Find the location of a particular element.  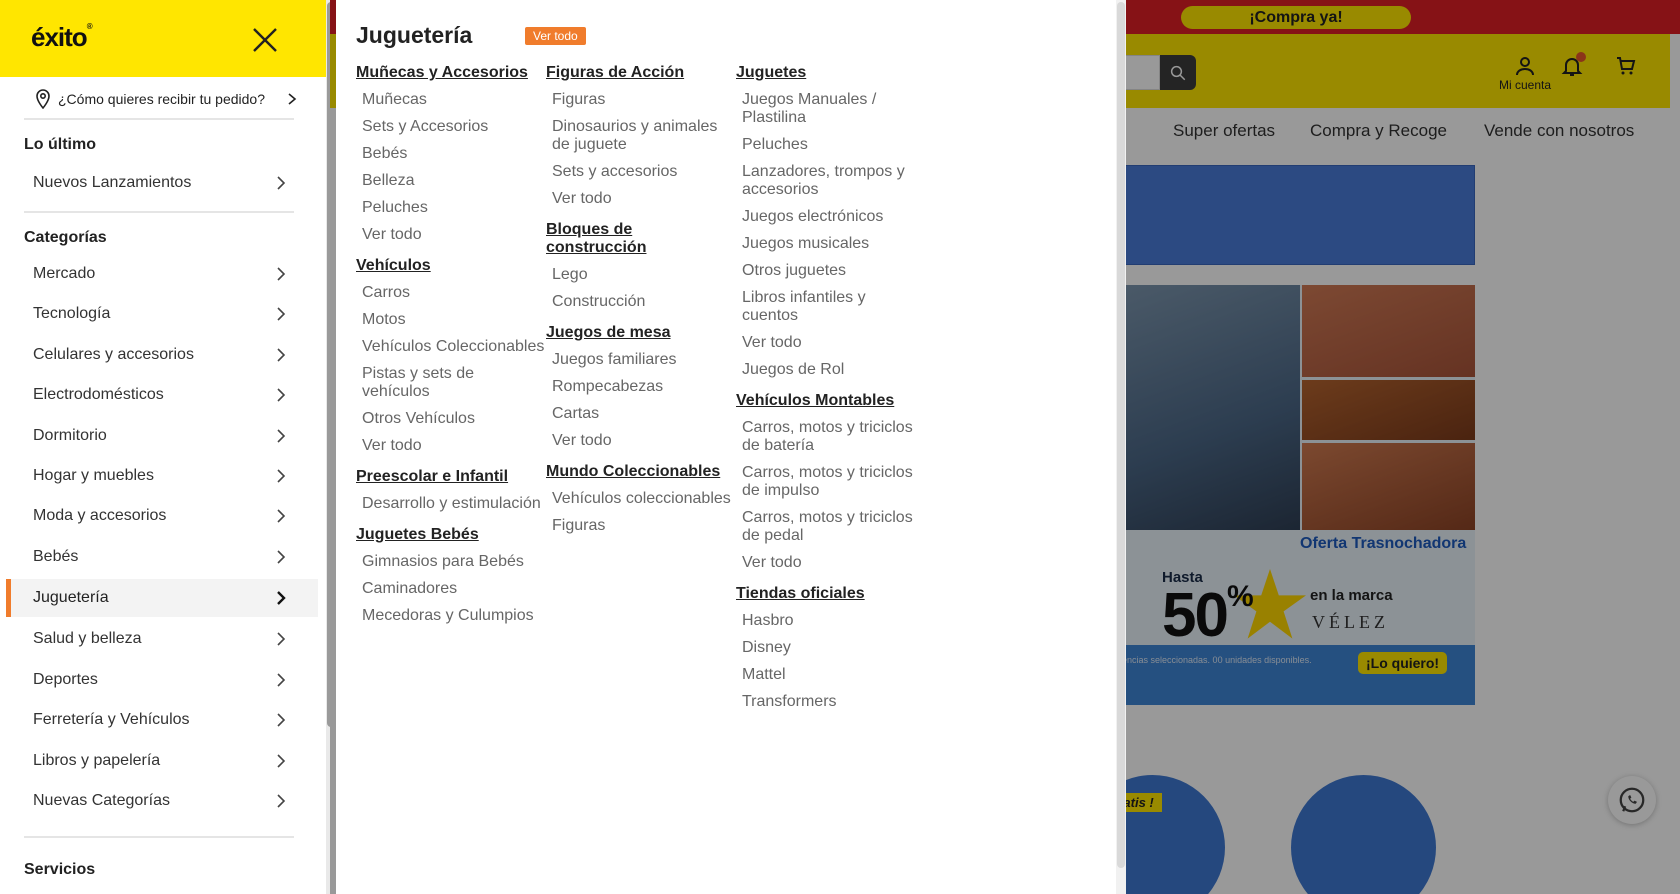

subcategory-link: Mecedoras y Culumpios is located at coordinates (454, 616).